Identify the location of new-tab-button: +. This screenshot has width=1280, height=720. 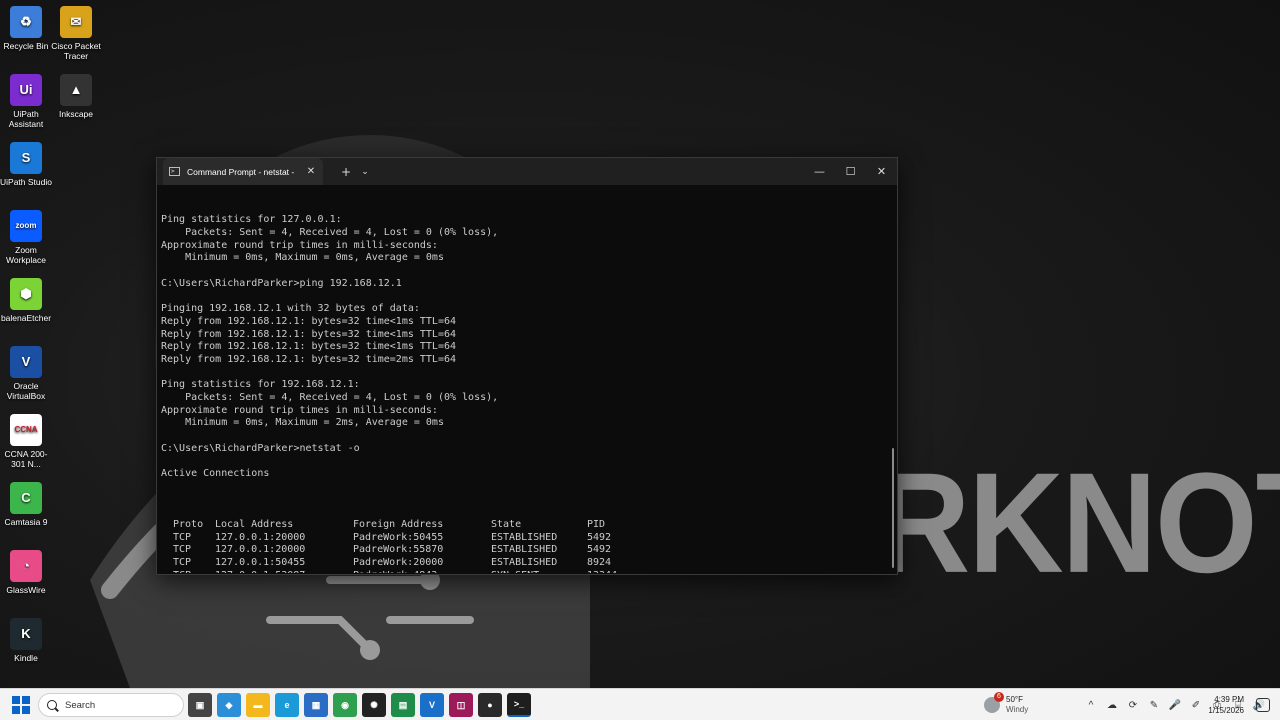
(346, 172).